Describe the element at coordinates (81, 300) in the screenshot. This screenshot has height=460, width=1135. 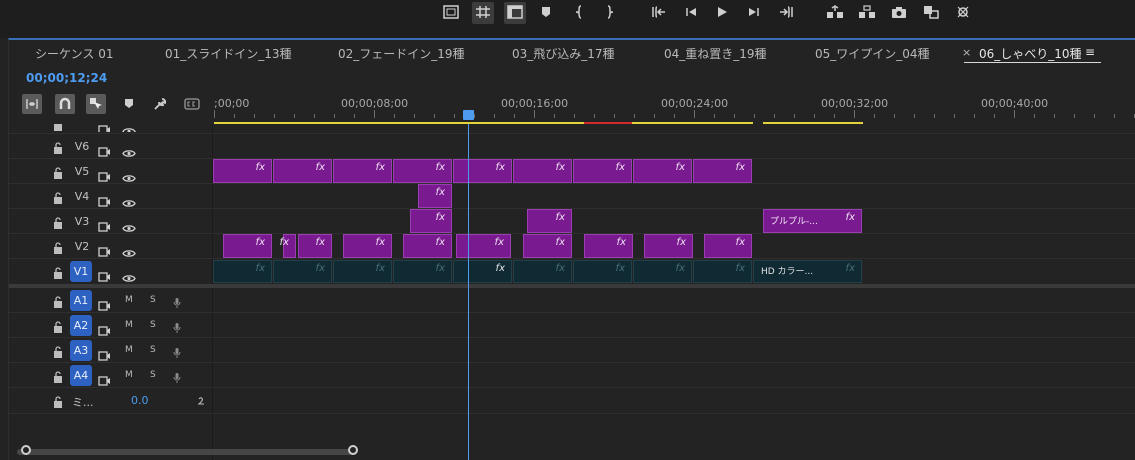
I see `audio-track-name: A1` at that location.